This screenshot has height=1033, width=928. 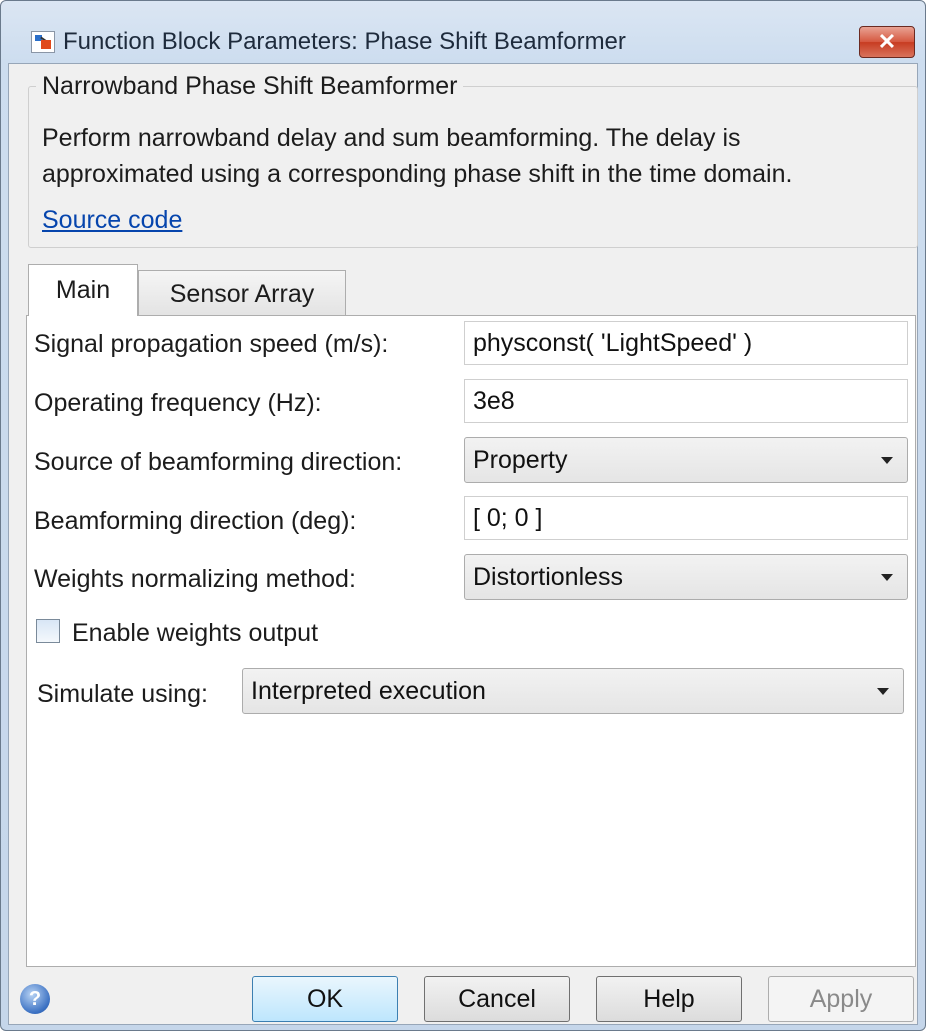 What do you see at coordinates (686, 518) in the screenshot?
I see `beamforming-direction-field: [ 0; 0 ]` at bounding box center [686, 518].